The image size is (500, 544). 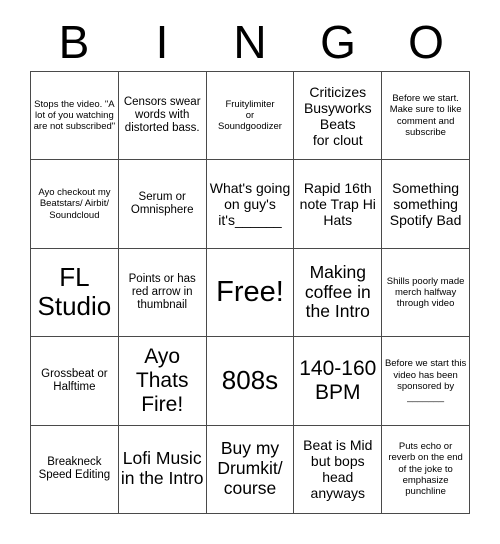 I want to click on bingo-cell-i5: Lofi Music in the Intro, so click(x=162, y=469).